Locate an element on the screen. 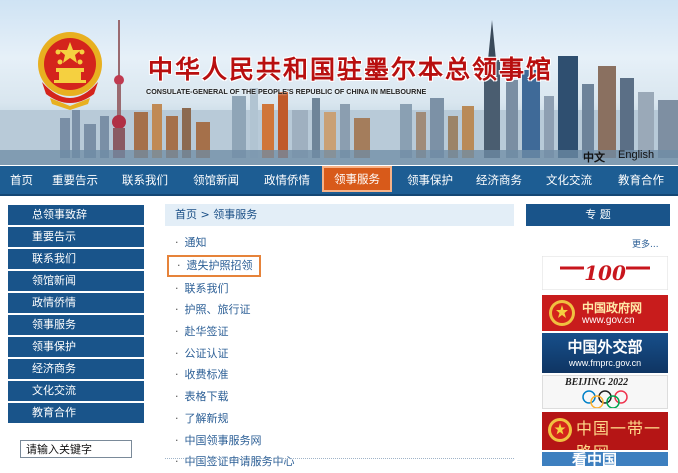  gov-cn-banner: 中国政府网 www.gov.cn is located at coordinates (605, 313).